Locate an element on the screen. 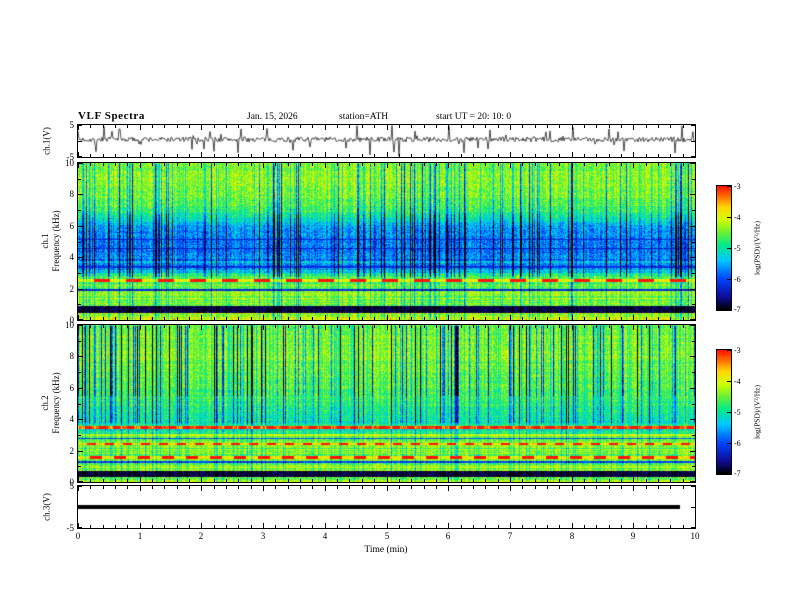 Image resolution: width=792 pixels, height=612 pixels. x-tick-label: 7 is located at coordinates (510, 536).